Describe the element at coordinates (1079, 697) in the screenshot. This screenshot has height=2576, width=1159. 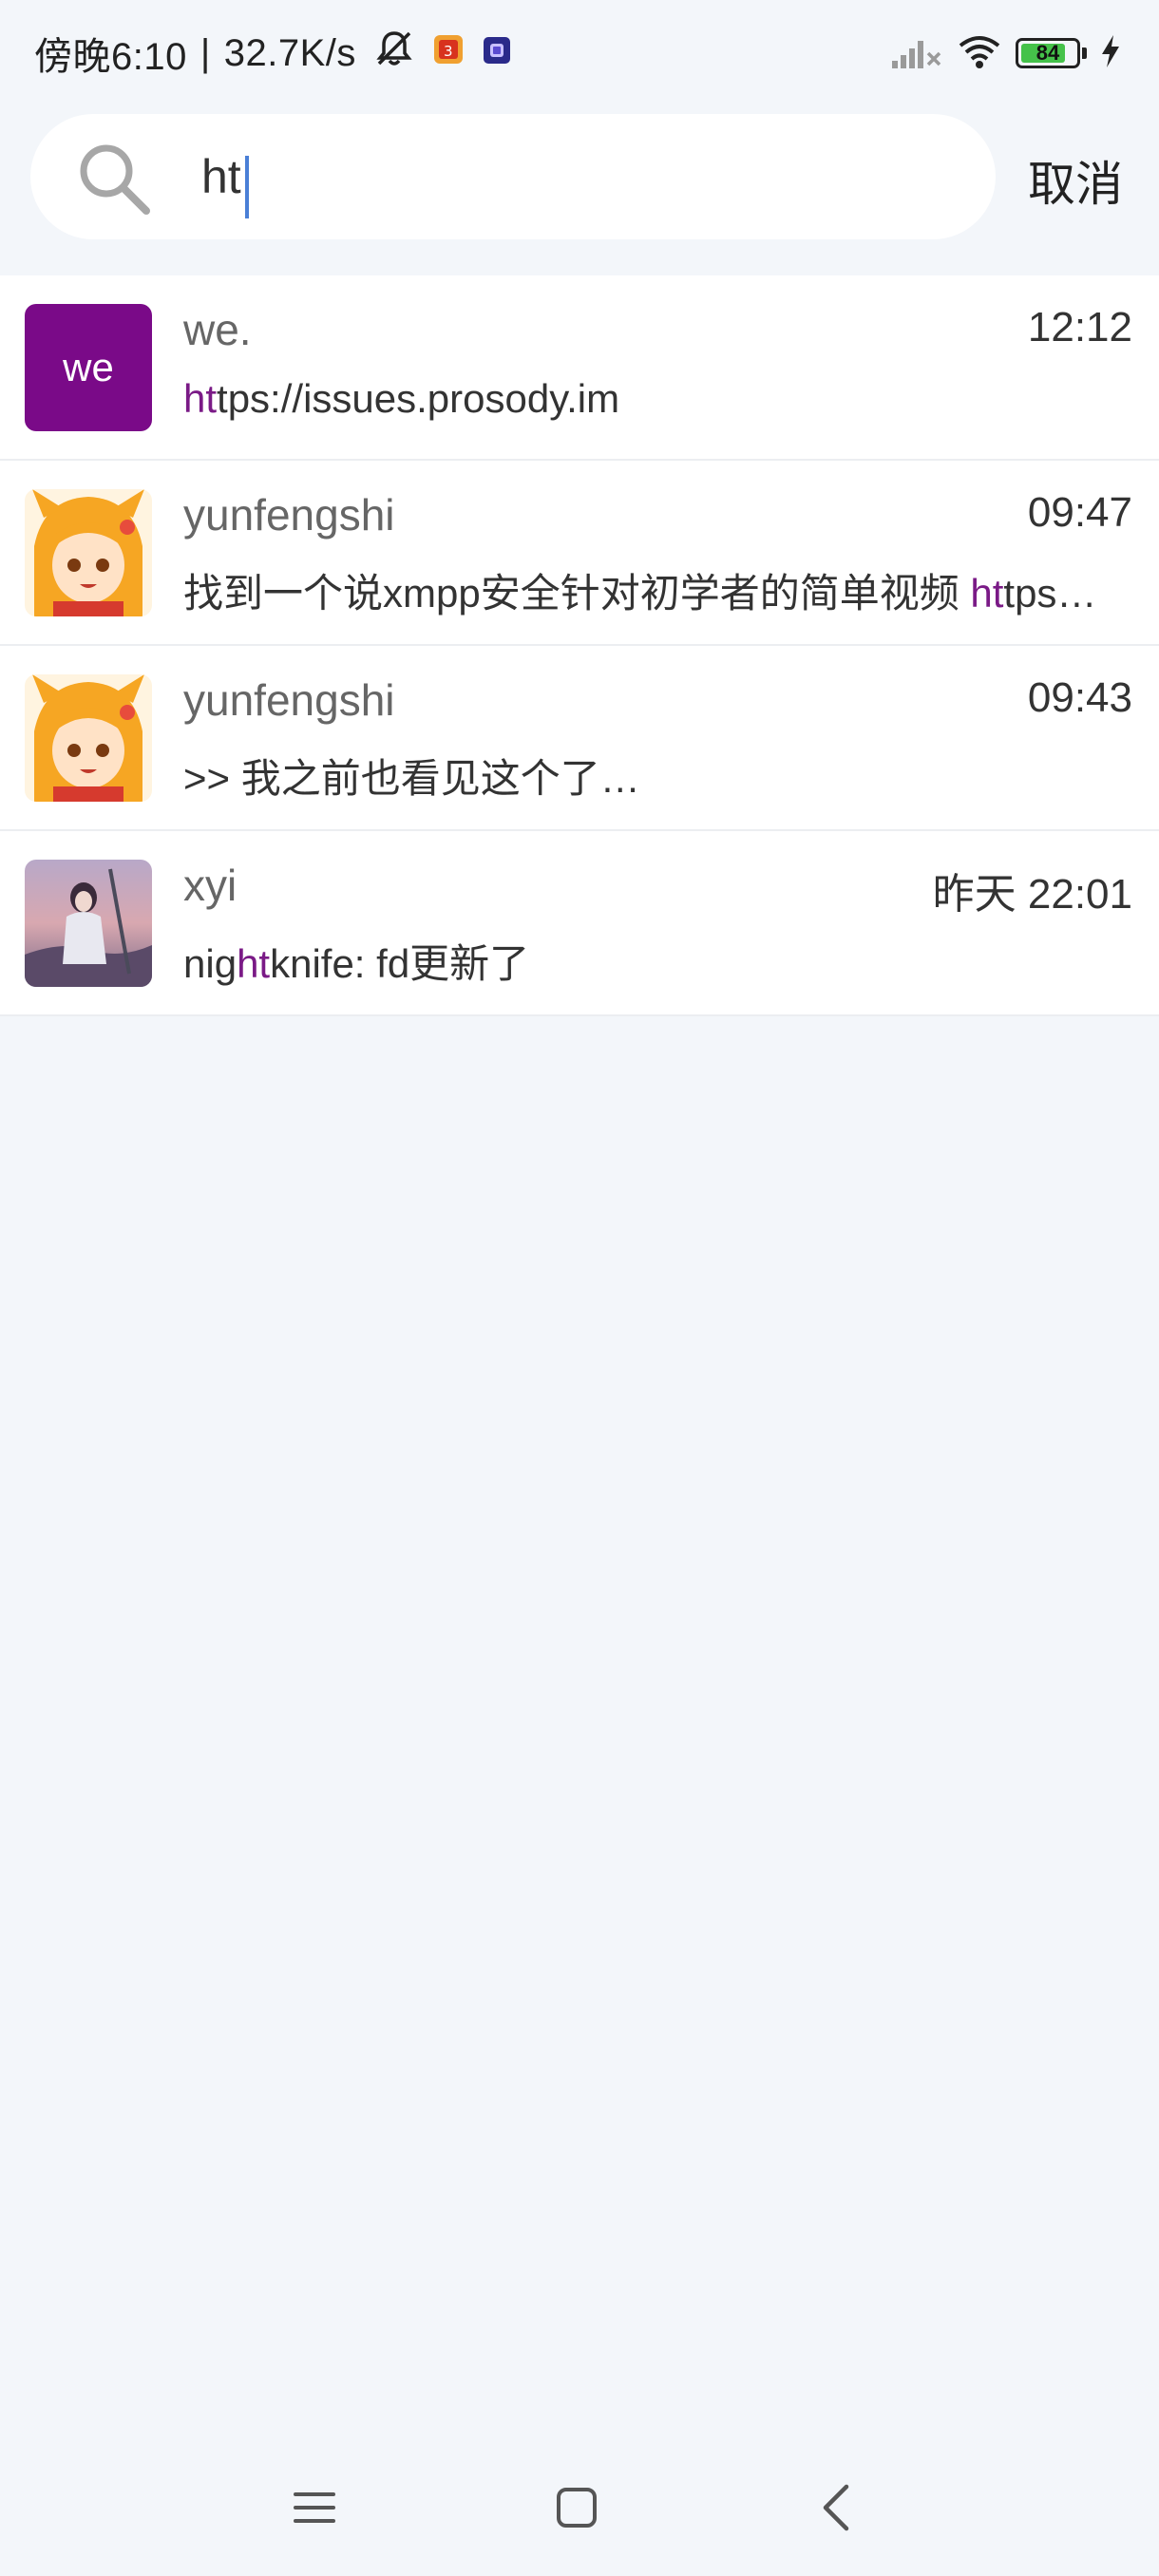
I see `message-time: 09:43` at that location.